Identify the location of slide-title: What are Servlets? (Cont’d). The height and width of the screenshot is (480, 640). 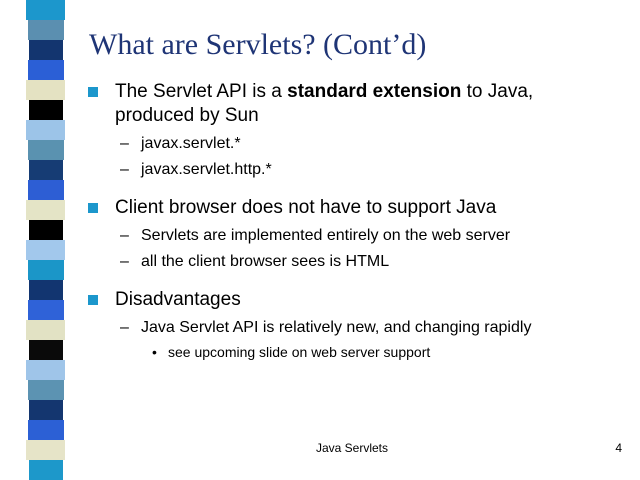
(258, 44).